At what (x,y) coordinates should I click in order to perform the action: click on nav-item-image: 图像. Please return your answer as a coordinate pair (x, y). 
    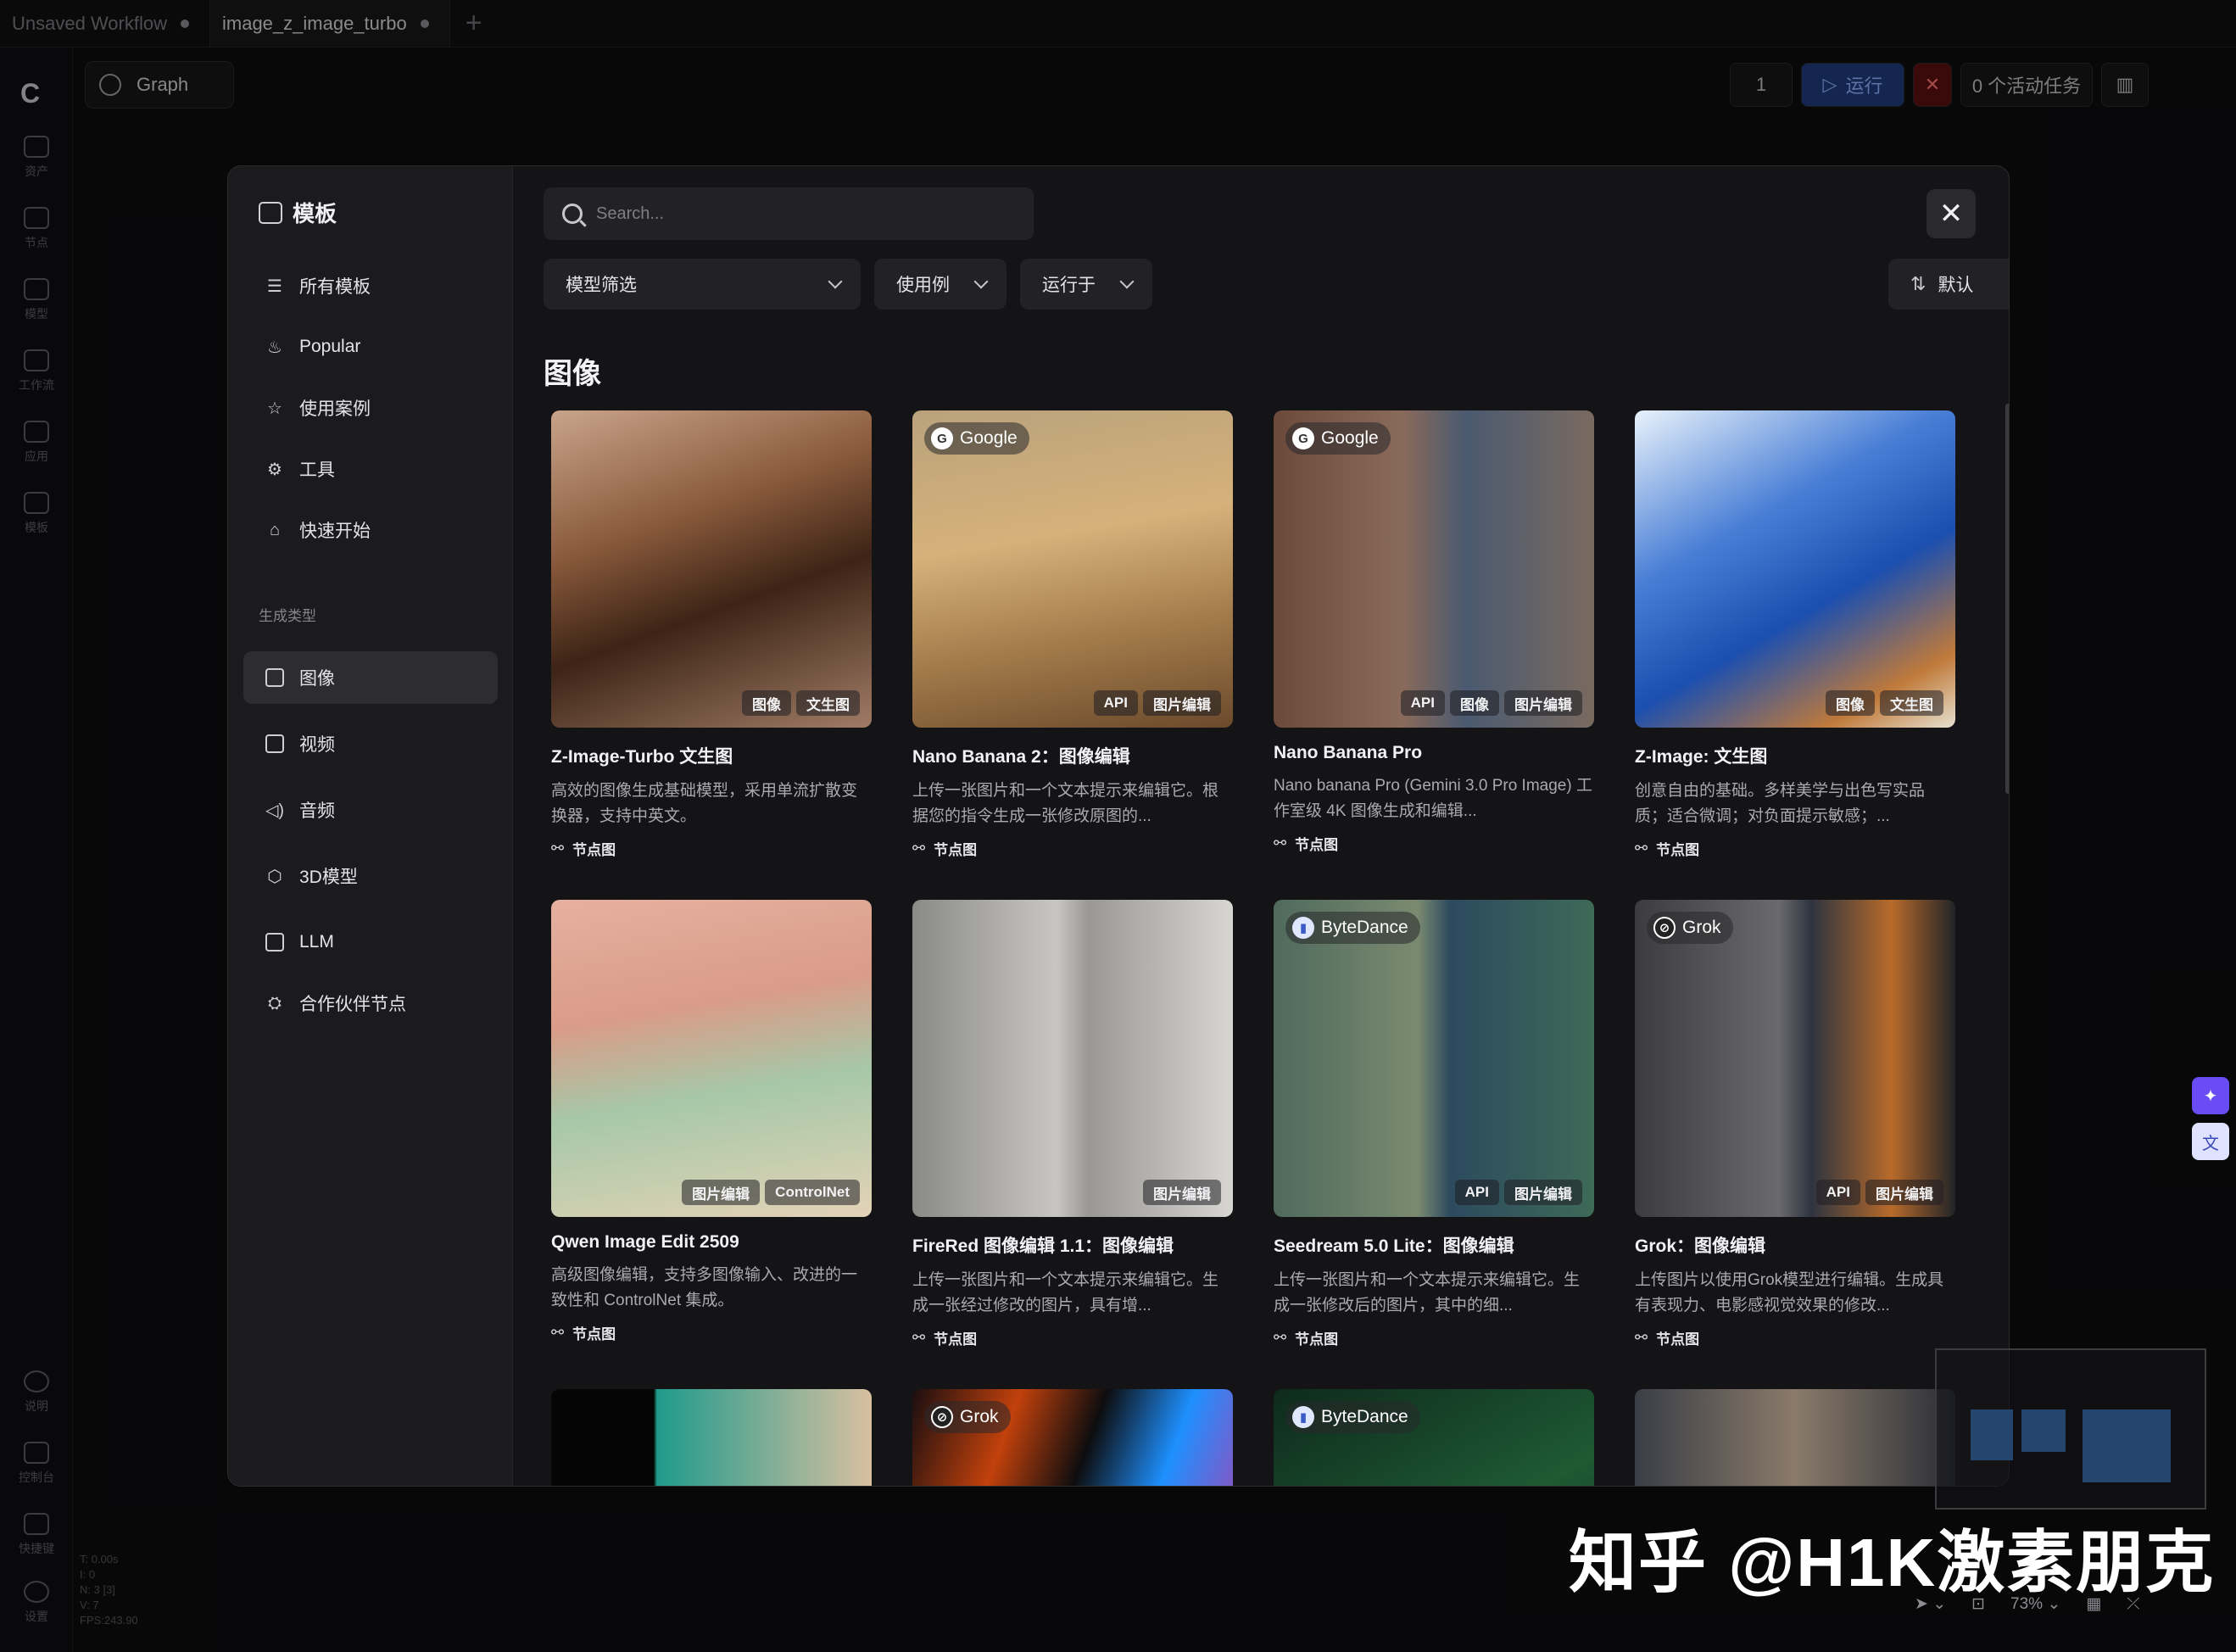
    Looking at the image, I should click on (370, 677).